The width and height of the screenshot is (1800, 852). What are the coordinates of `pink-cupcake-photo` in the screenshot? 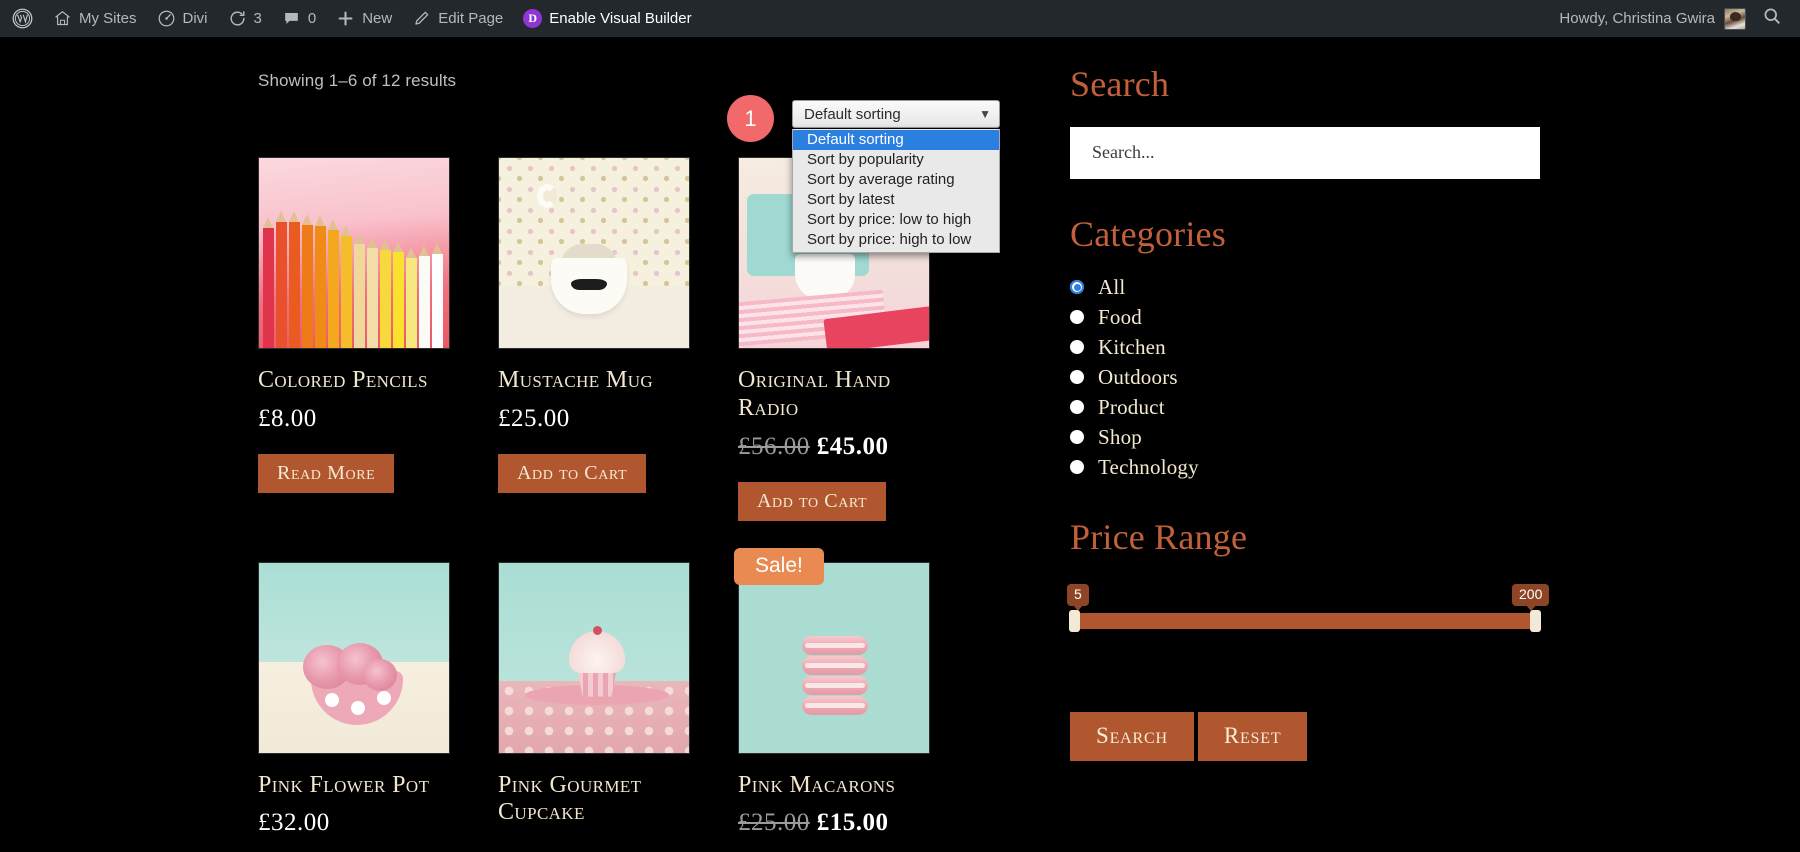 It's located at (594, 657).